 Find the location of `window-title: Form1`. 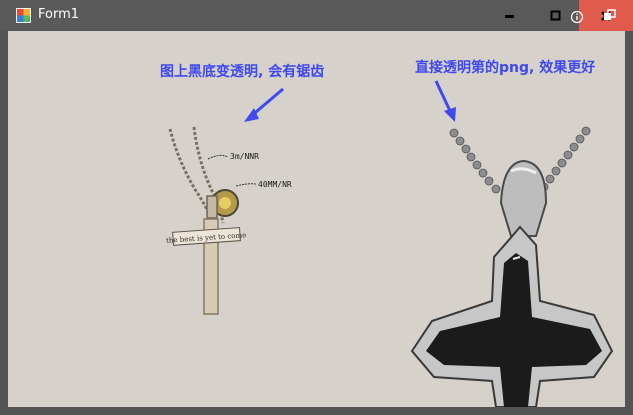

window-title: Form1 is located at coordinates (59, 14).